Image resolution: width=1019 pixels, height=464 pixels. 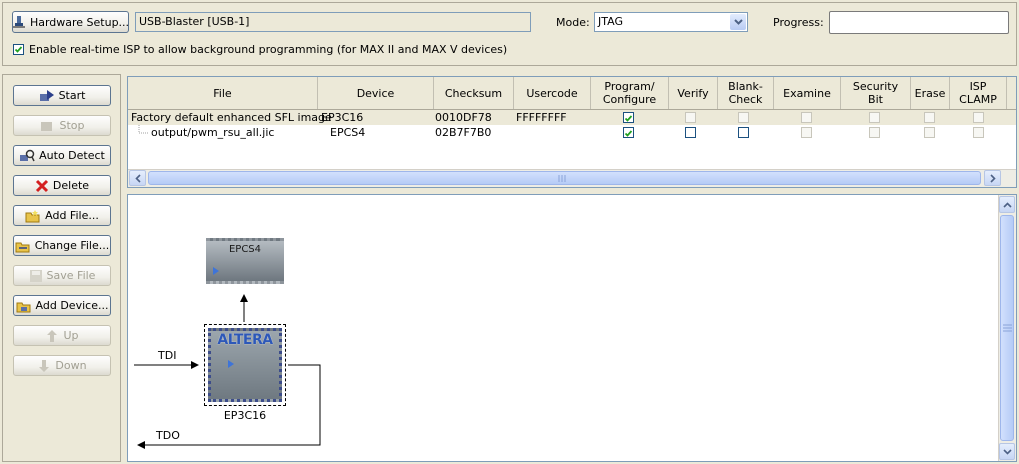 I want to click on column-header-file: File, so click(x=223, y=93).